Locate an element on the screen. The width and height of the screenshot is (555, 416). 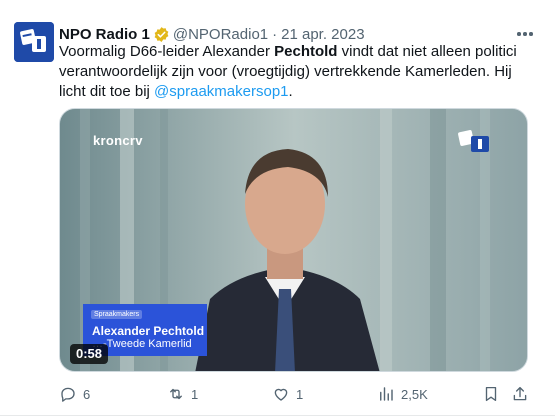
bookmark-button is located at coordinates (491, 394).